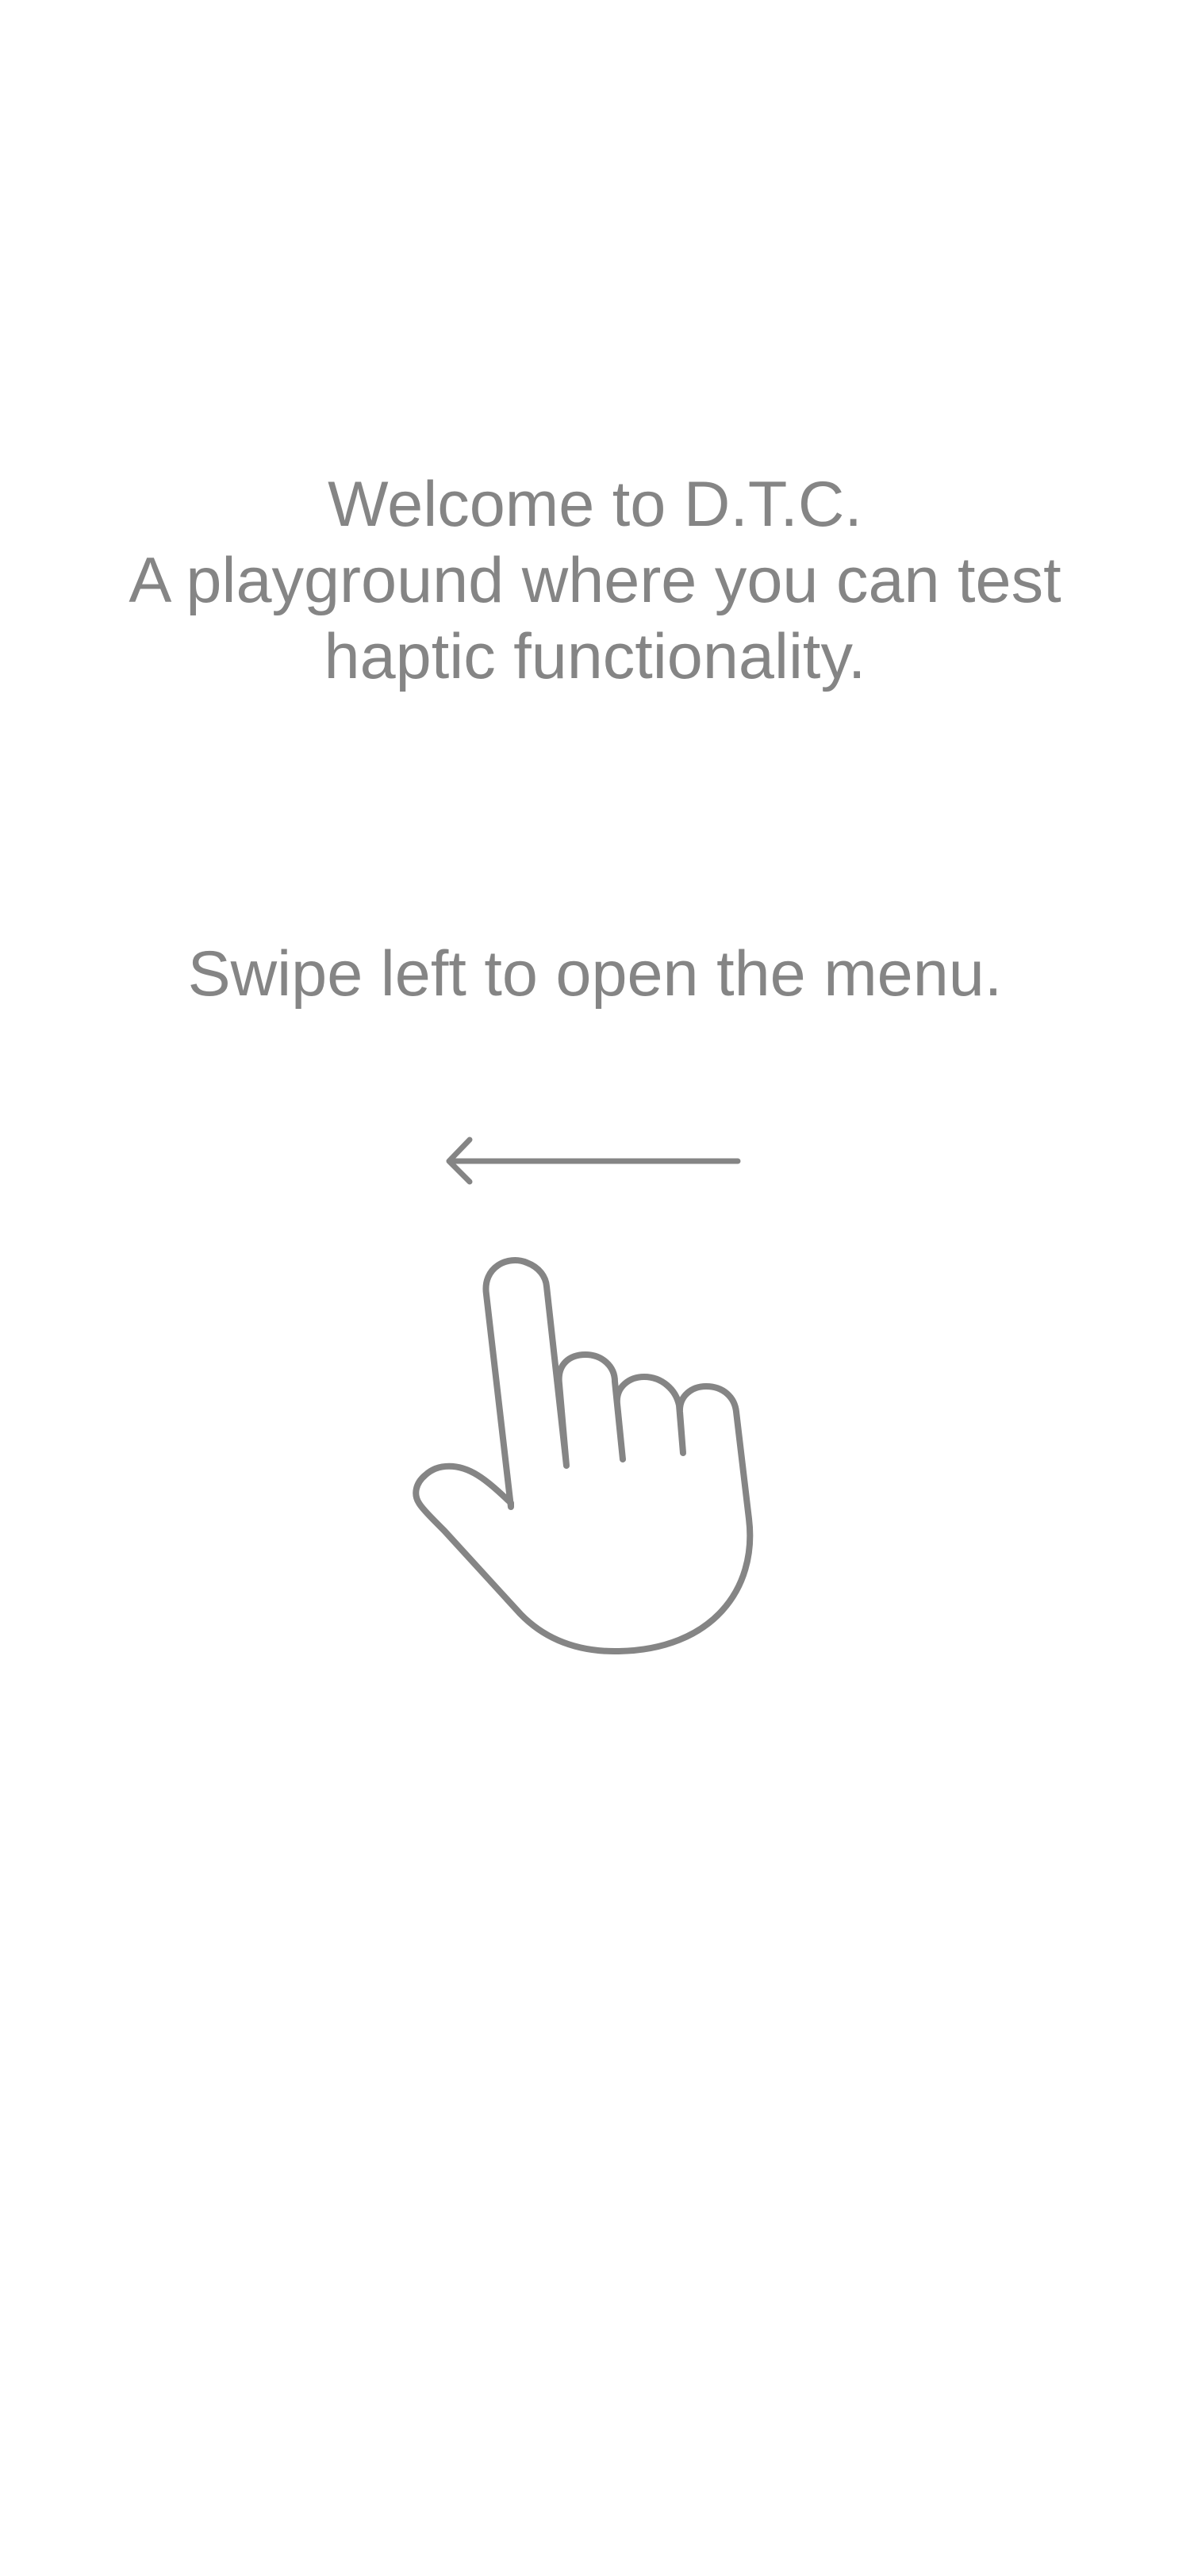  Describe the element at coordinates (583, 1456) in the screenshot. I see `pointing-hand-icon` at that location.